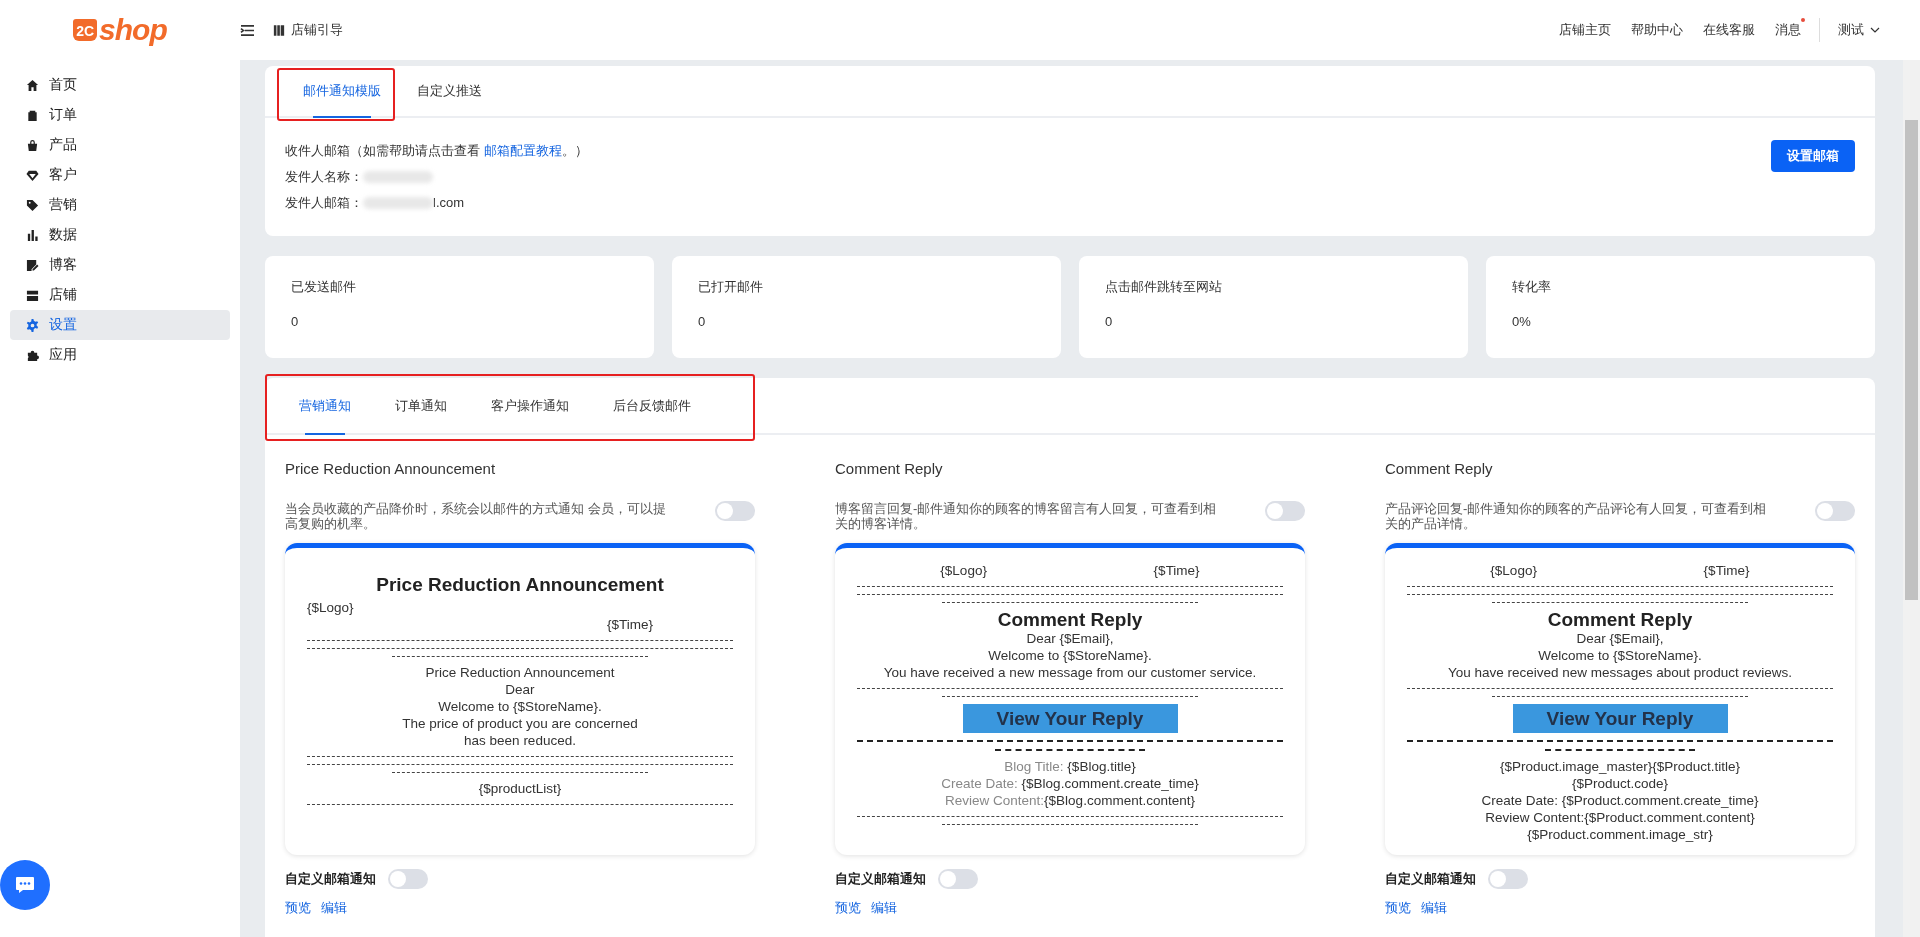  Describe the element at coordinates (530, 405) in the screenshot. I see `tab: 客户操作通知` at that location.